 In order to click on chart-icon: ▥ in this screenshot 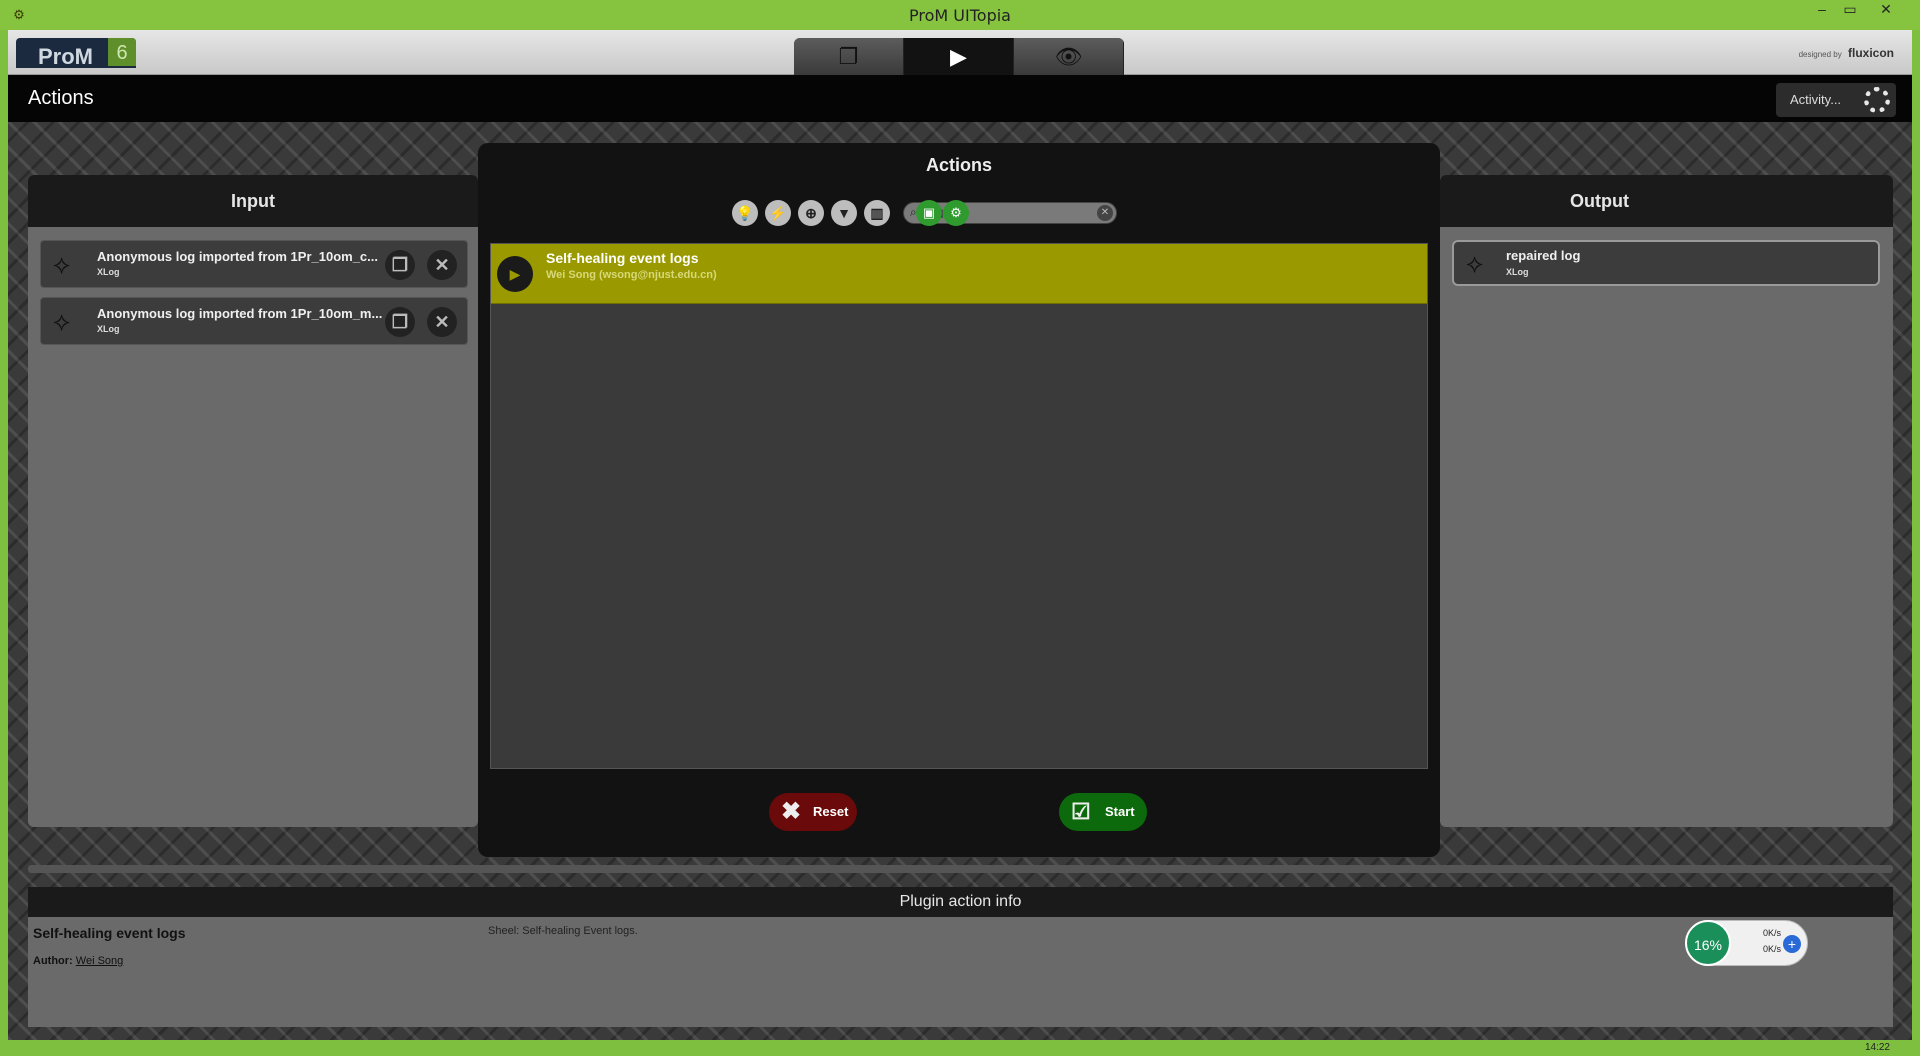, I will do `click(877, 213)`.